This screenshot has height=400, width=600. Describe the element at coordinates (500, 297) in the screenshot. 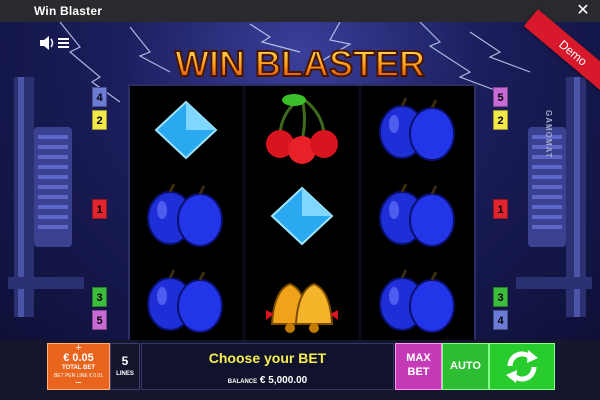

I see `payline-right-3: 3` at that location.